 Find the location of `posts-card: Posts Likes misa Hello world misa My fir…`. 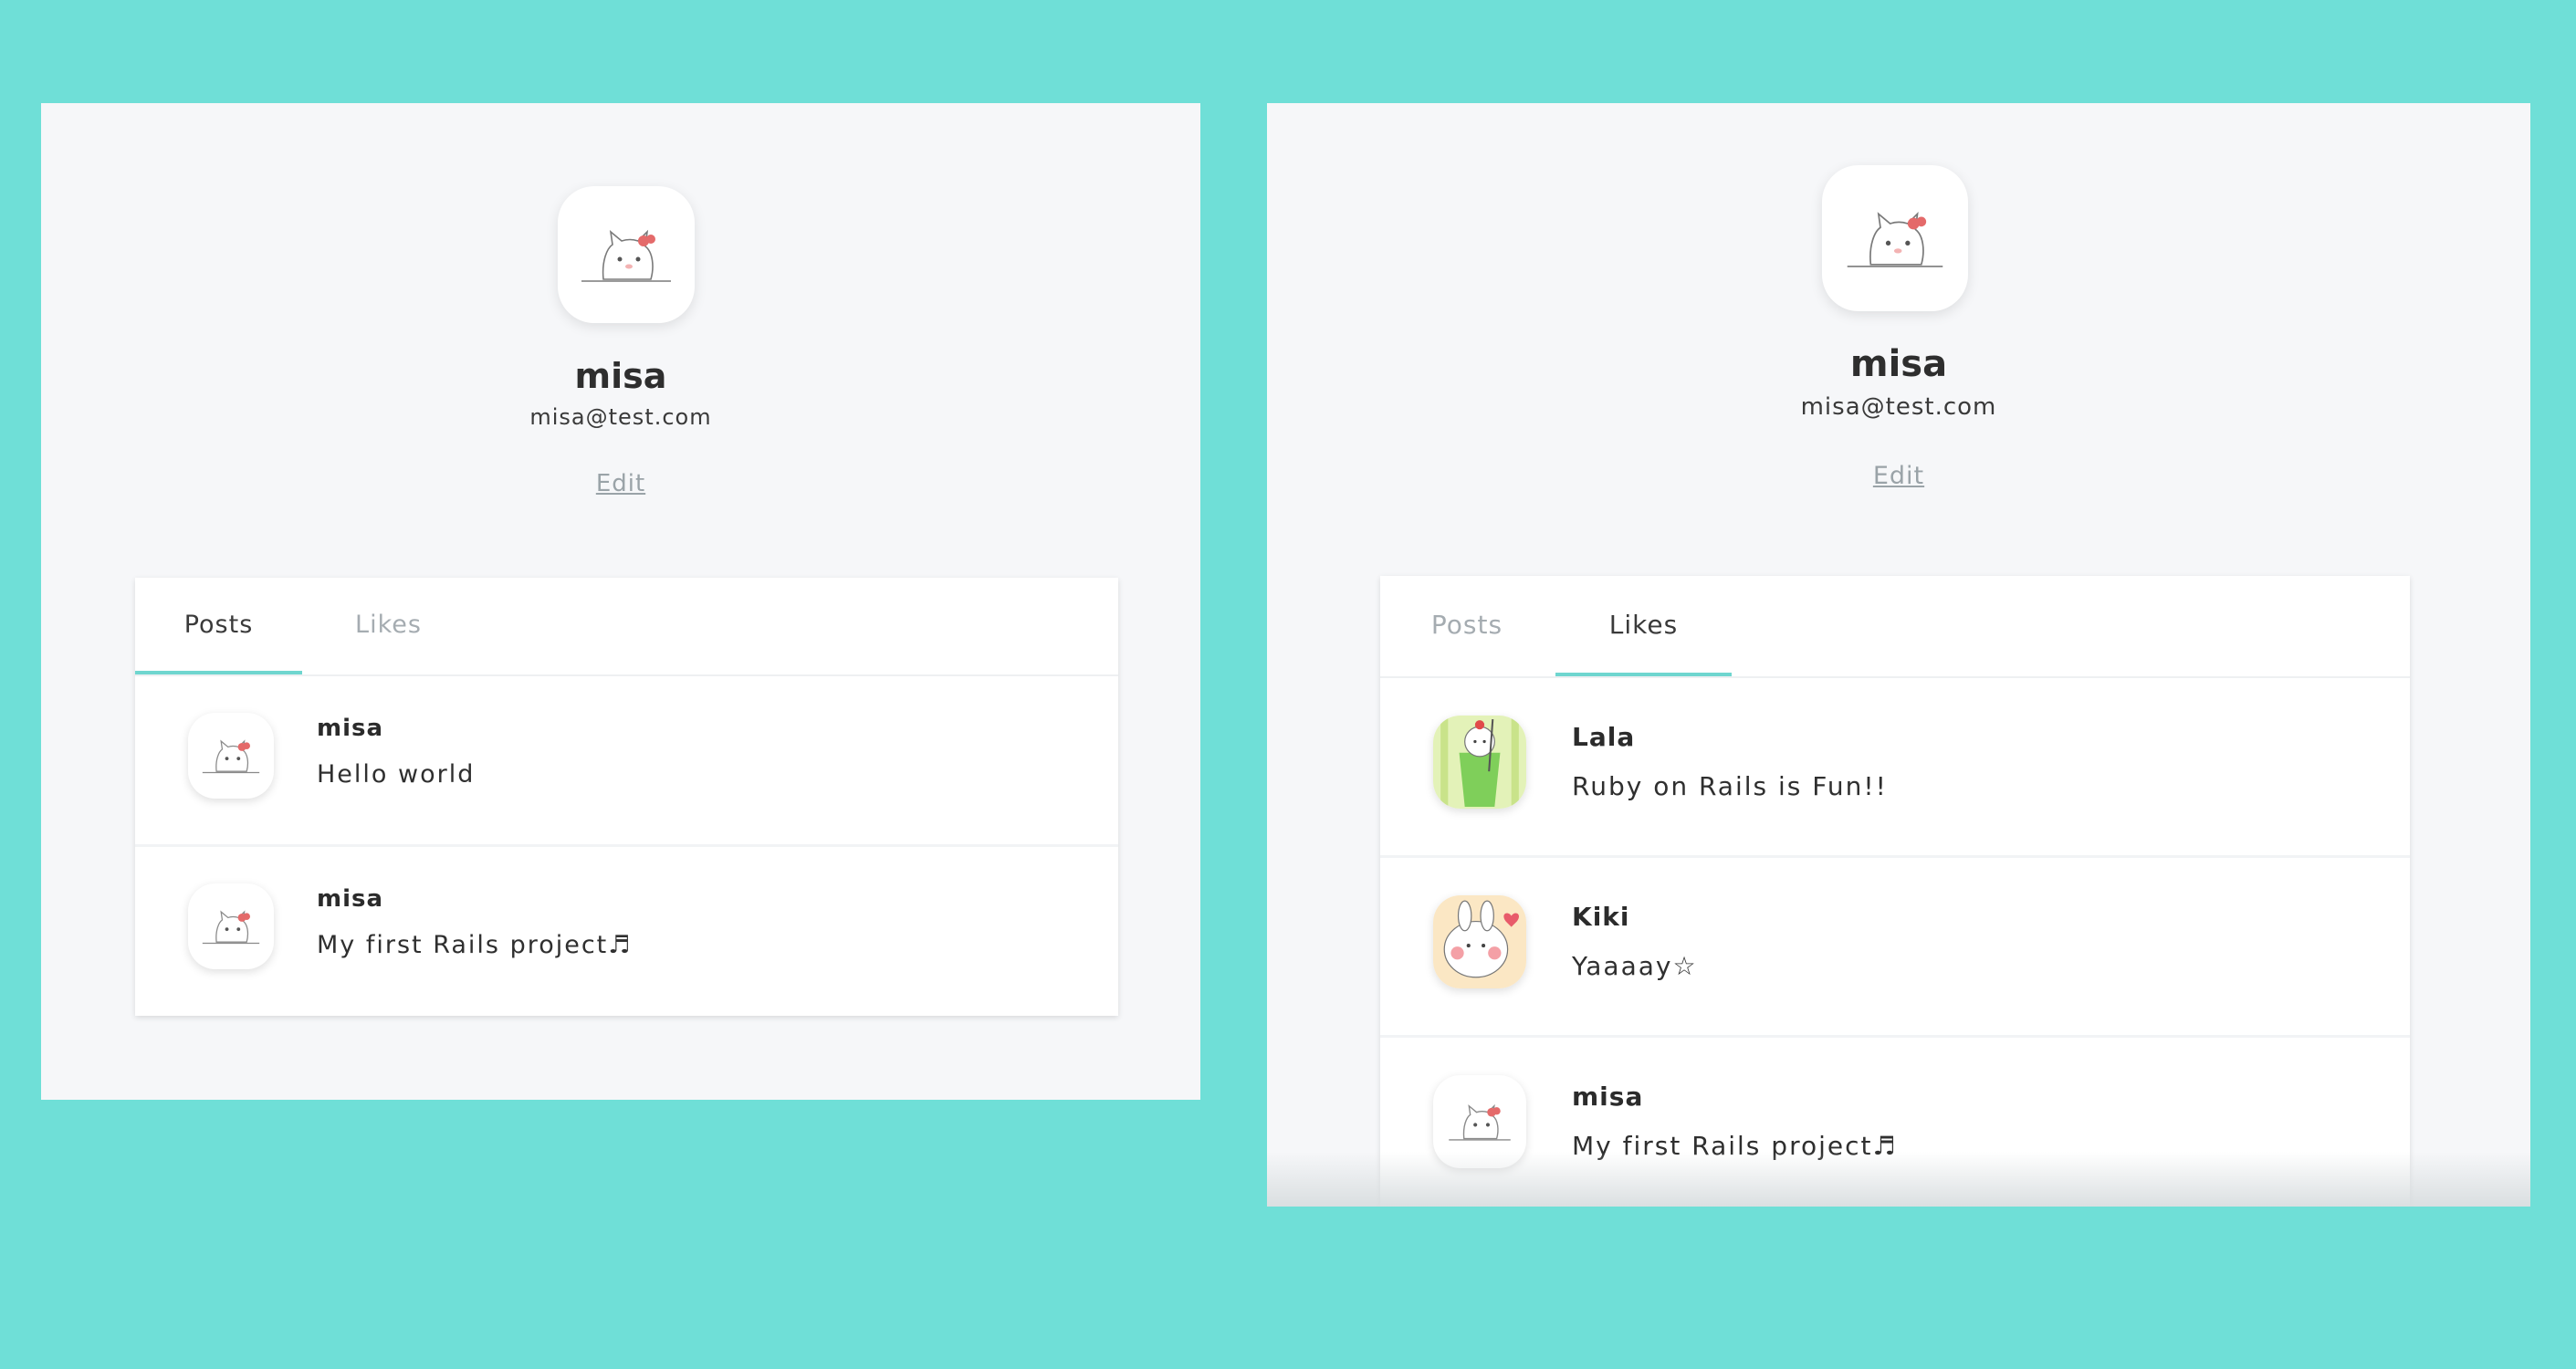

posts-card: Posts Likes misa Hello world misa My fir… is located at coordinates (626, 797).